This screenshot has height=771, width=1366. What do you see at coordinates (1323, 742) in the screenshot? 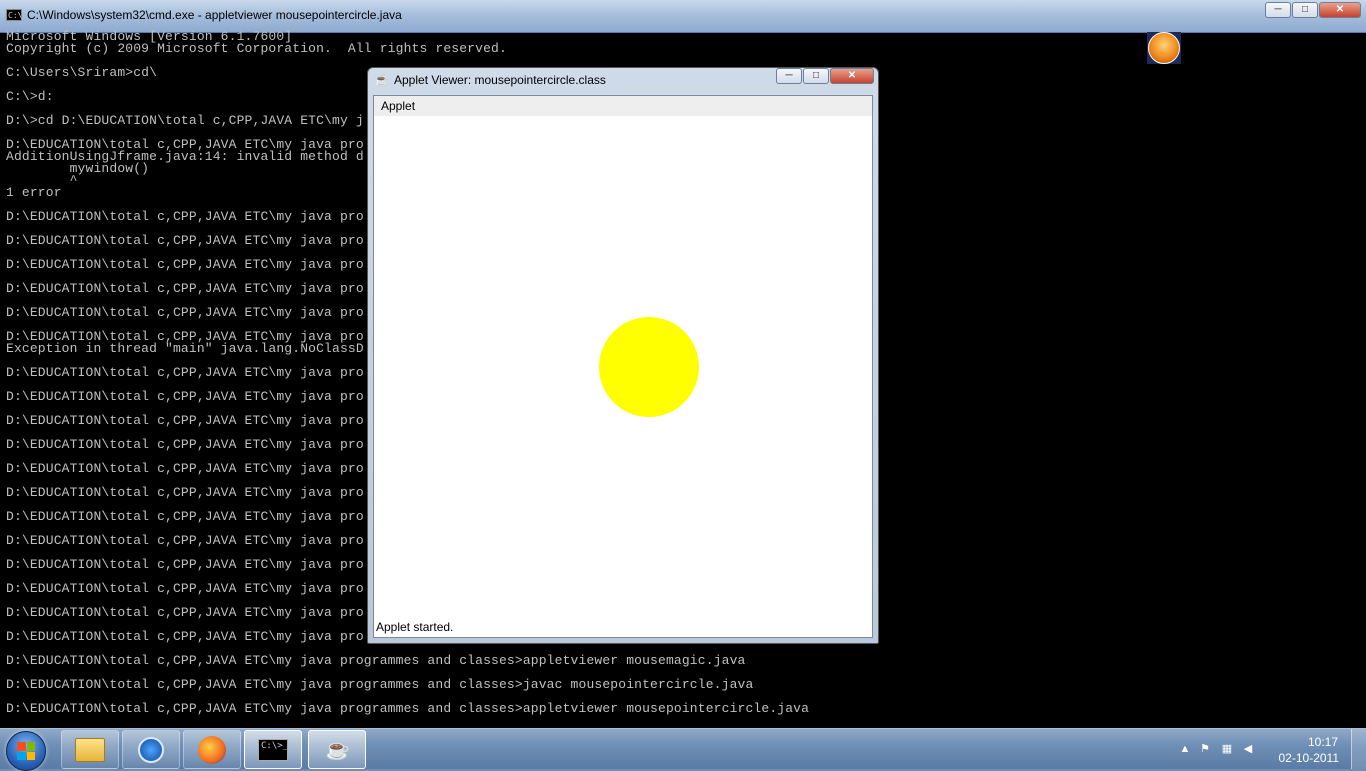
I see `clock-time: 10:17` at bounding box center [1323, 742].